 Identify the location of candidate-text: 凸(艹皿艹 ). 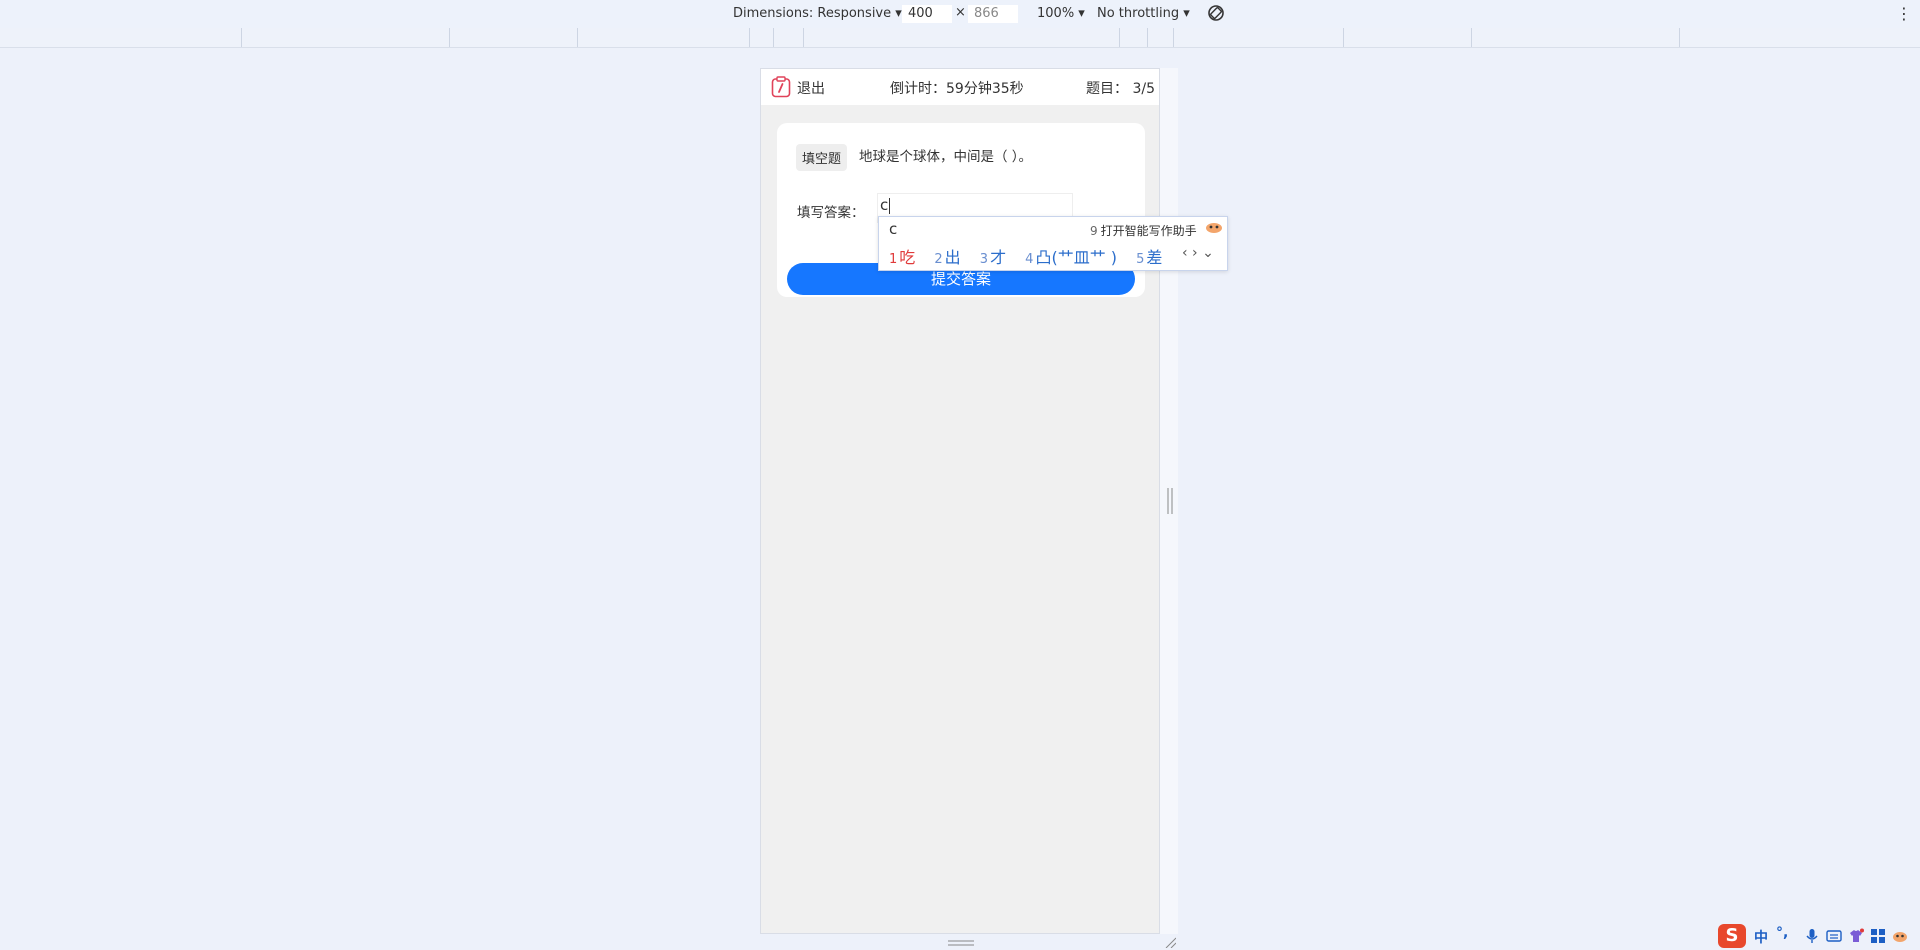
(1076, 257).